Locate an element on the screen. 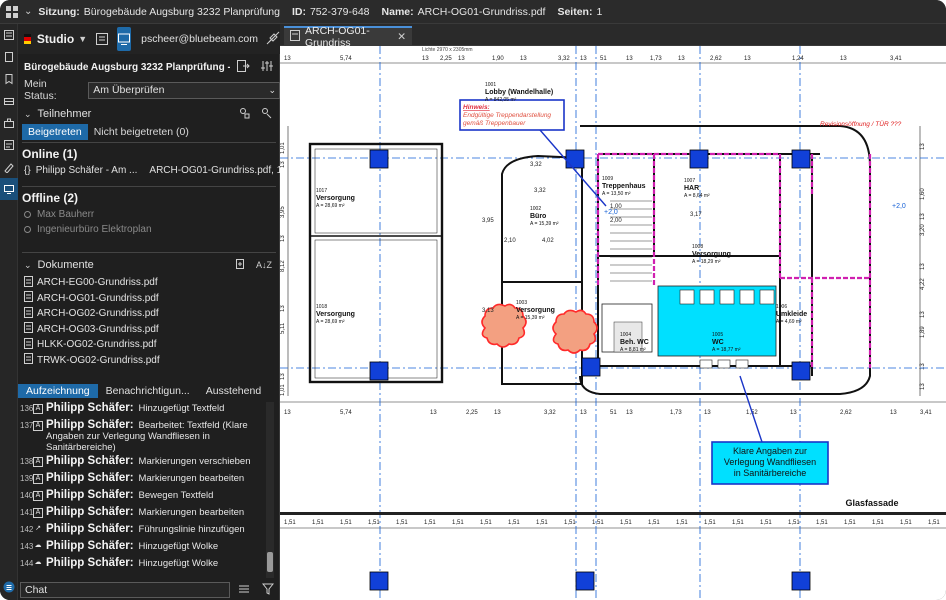  dimension-right: 3,20 is located at coordinates (923, 230).